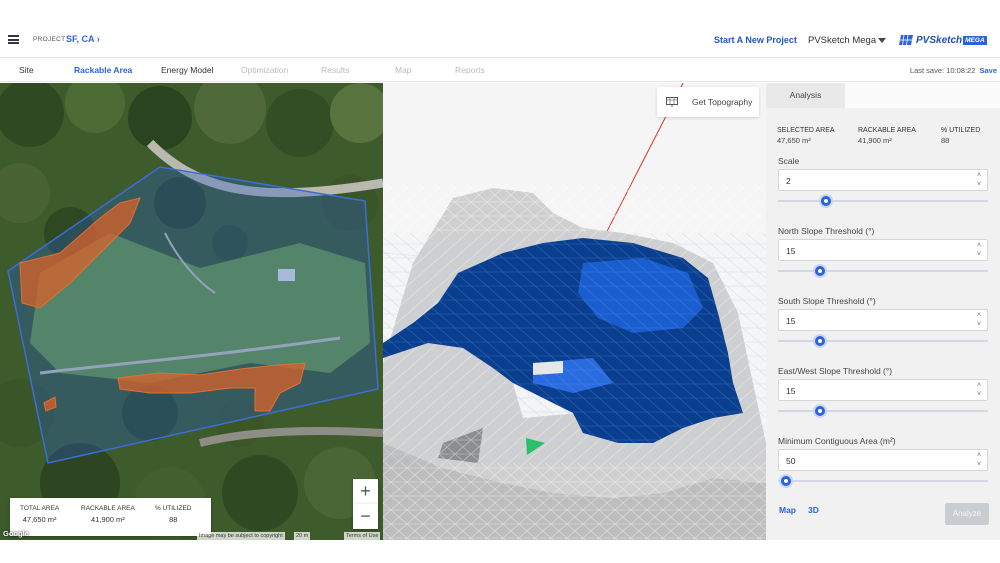  Describe the element at coordinates (791, 391) in the screenshot. I see `east-west-slope-value: 15` at that location.